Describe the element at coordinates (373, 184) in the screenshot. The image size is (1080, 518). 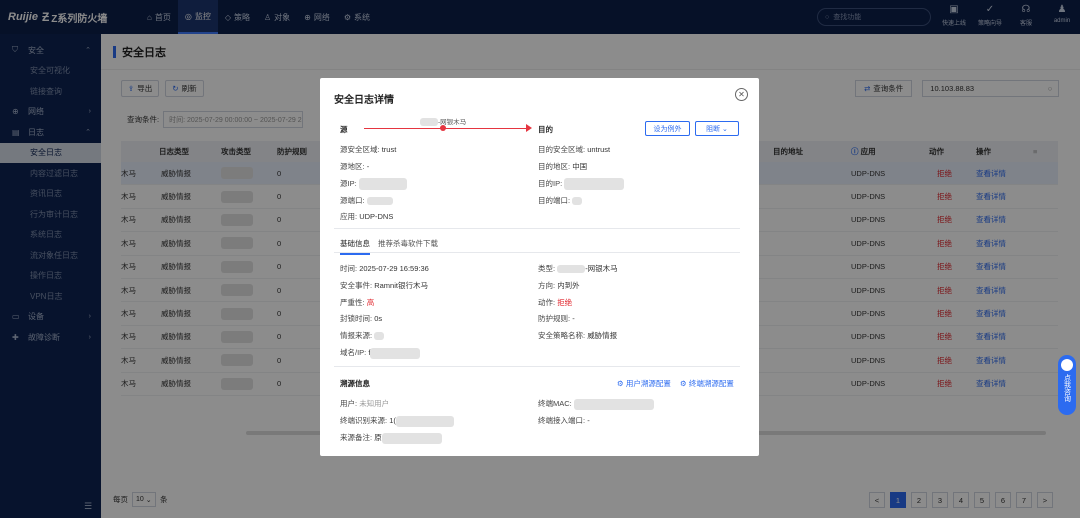
I see `src-ip: 源IP:` at that location.